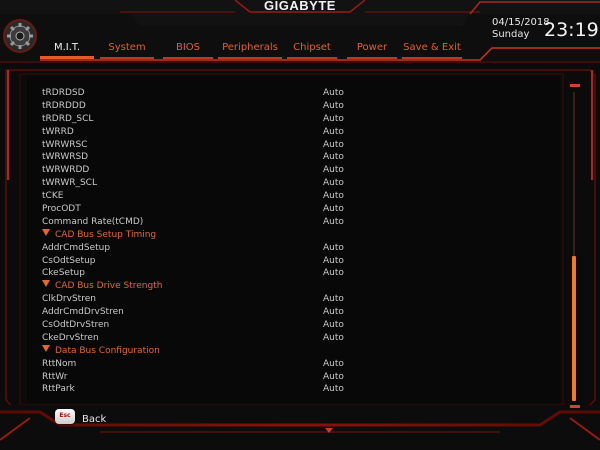  What do you see at coordinates (302, 209) in the screenshot?
I see `setting-row: ProcODT Auto` at bounding box center [302, 209].